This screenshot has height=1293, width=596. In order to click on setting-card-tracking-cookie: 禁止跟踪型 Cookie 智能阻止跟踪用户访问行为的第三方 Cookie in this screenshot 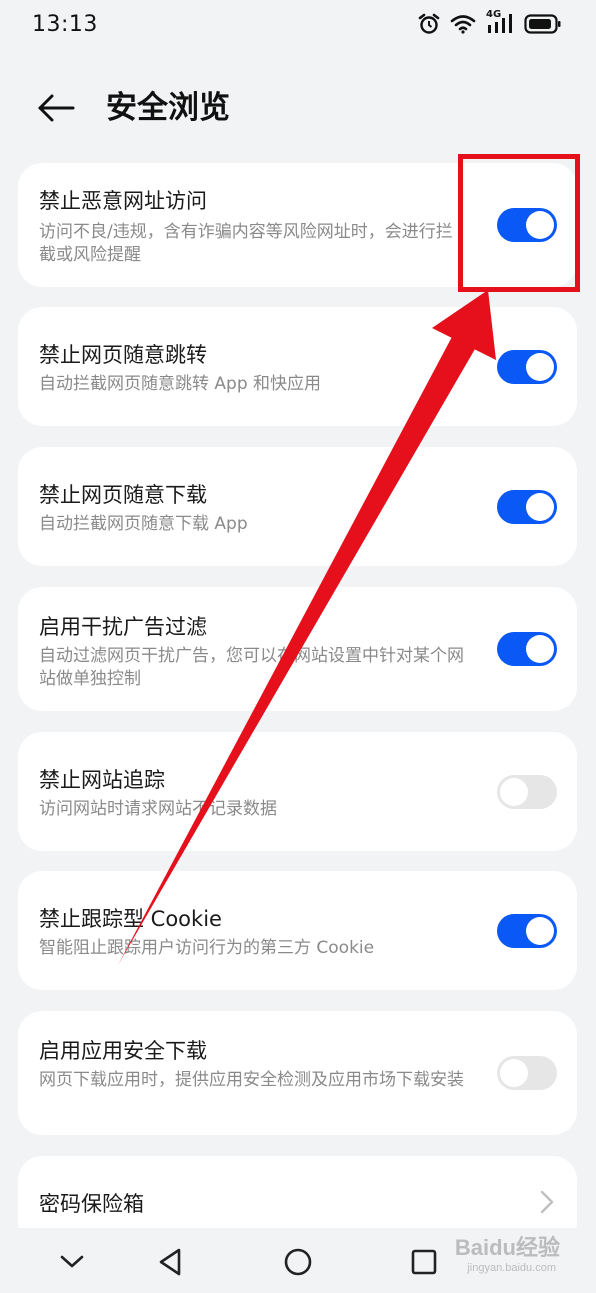, I will do `click(297, 930)`.